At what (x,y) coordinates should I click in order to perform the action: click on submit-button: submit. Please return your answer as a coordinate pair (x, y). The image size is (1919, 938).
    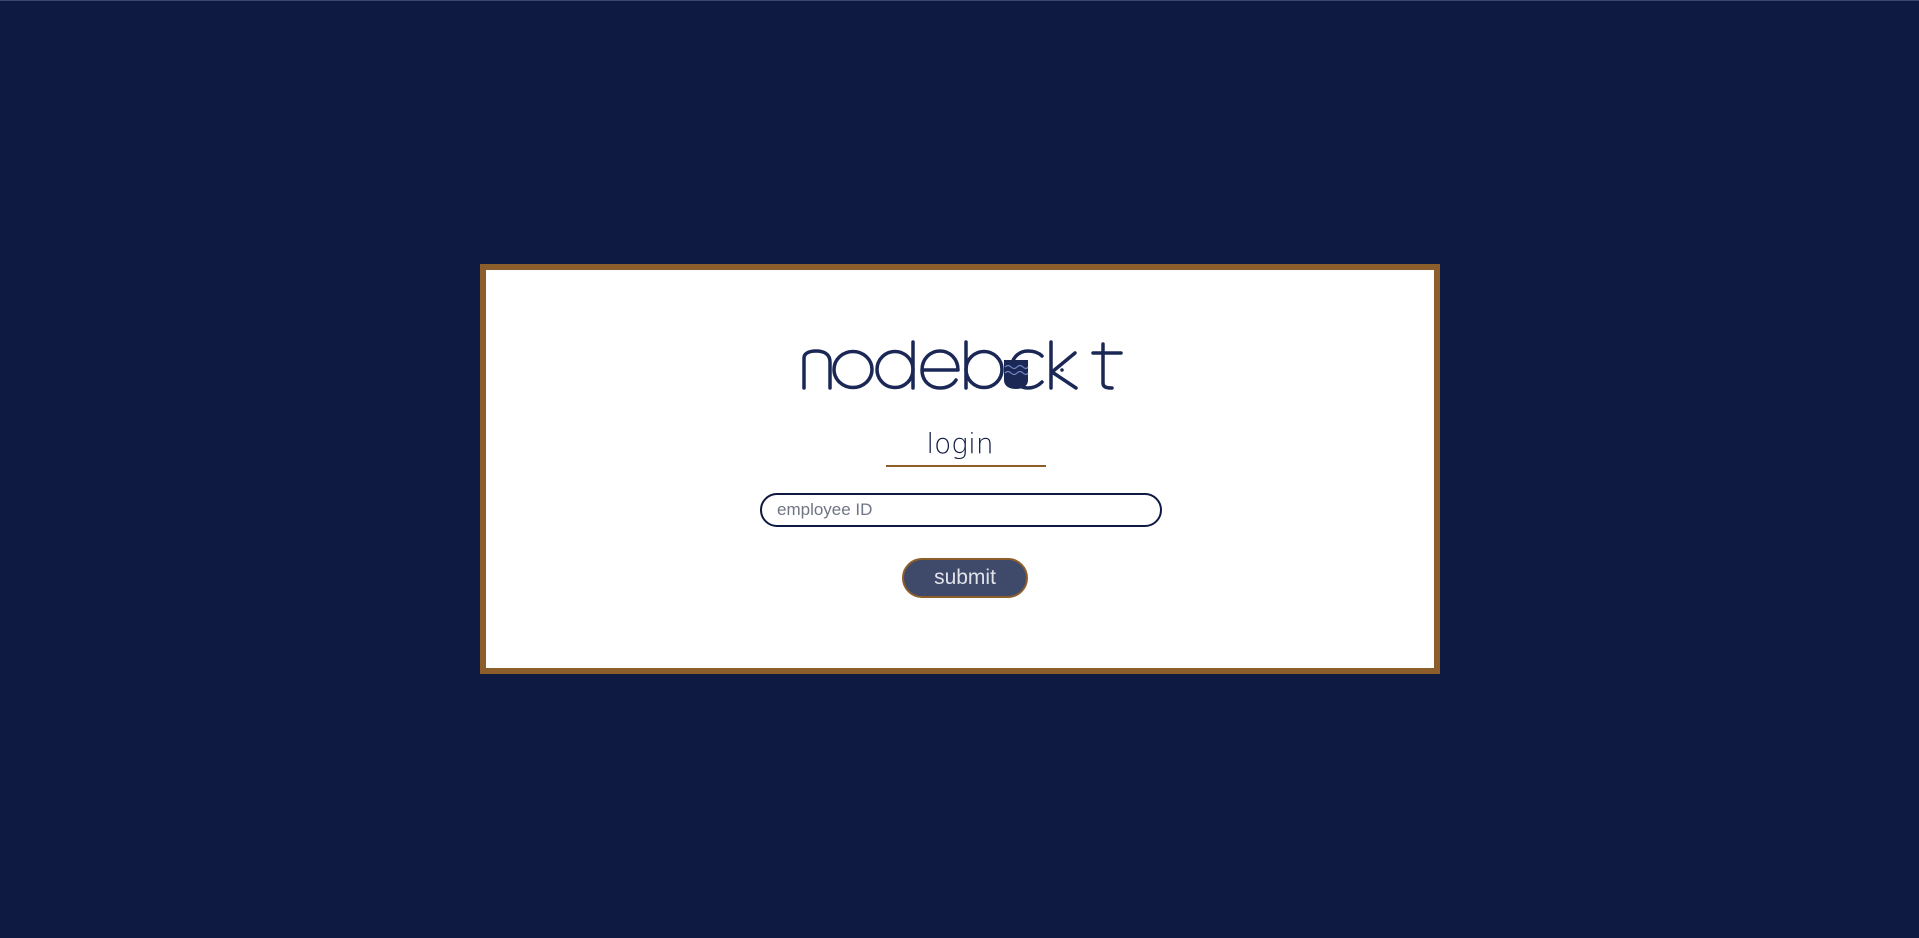
    Looking at the image, I should click on (965, 578).